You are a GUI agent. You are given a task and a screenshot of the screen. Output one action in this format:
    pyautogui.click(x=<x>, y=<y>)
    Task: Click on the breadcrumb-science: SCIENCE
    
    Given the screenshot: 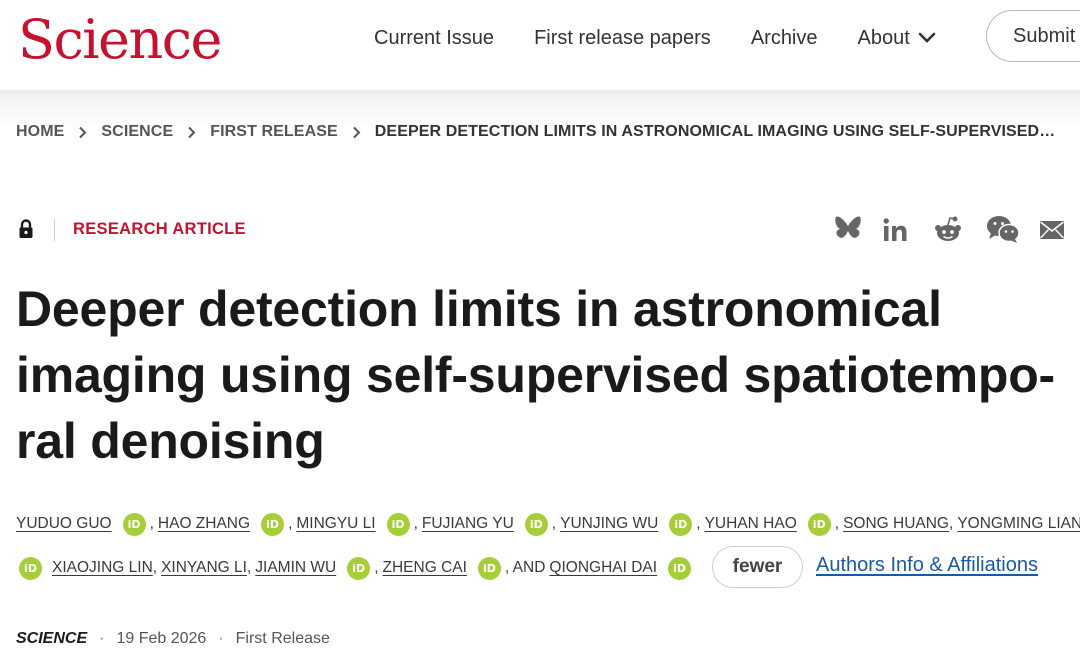 What is the action you would take?
    pyautogui.click(x=137, y=132)
    